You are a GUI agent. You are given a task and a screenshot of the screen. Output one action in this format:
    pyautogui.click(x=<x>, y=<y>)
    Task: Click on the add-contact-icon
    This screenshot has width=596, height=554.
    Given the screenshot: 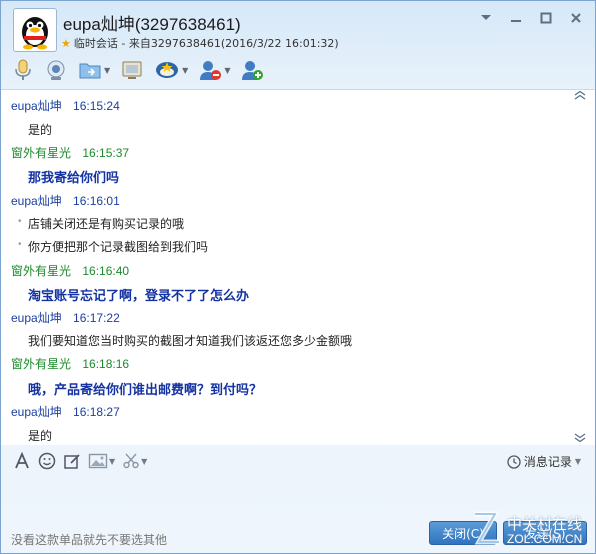 What is the action you would take?
    pyautogui.click(x=253, y=70)
    